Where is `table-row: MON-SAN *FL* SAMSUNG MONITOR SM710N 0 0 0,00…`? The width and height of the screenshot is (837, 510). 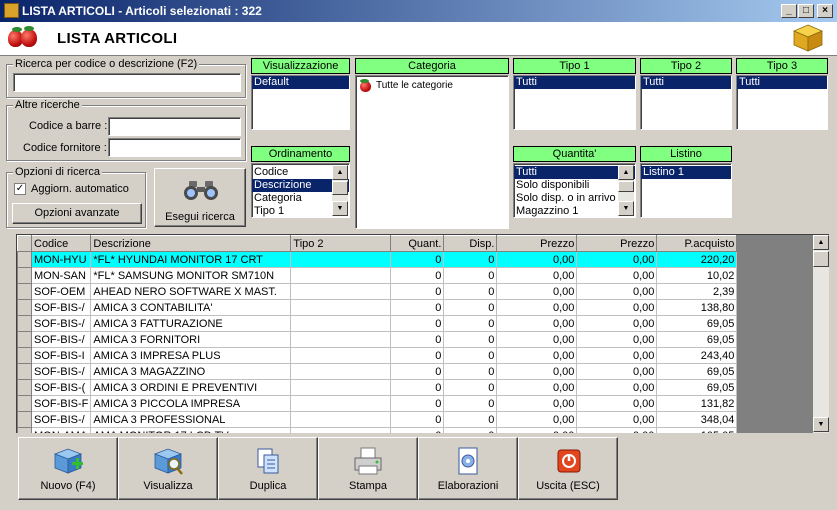 table-row: MON-SAN *FL* SAMSUNG MONITOR SM710N 0 0 0,00… is located at coordinates (377, 275).